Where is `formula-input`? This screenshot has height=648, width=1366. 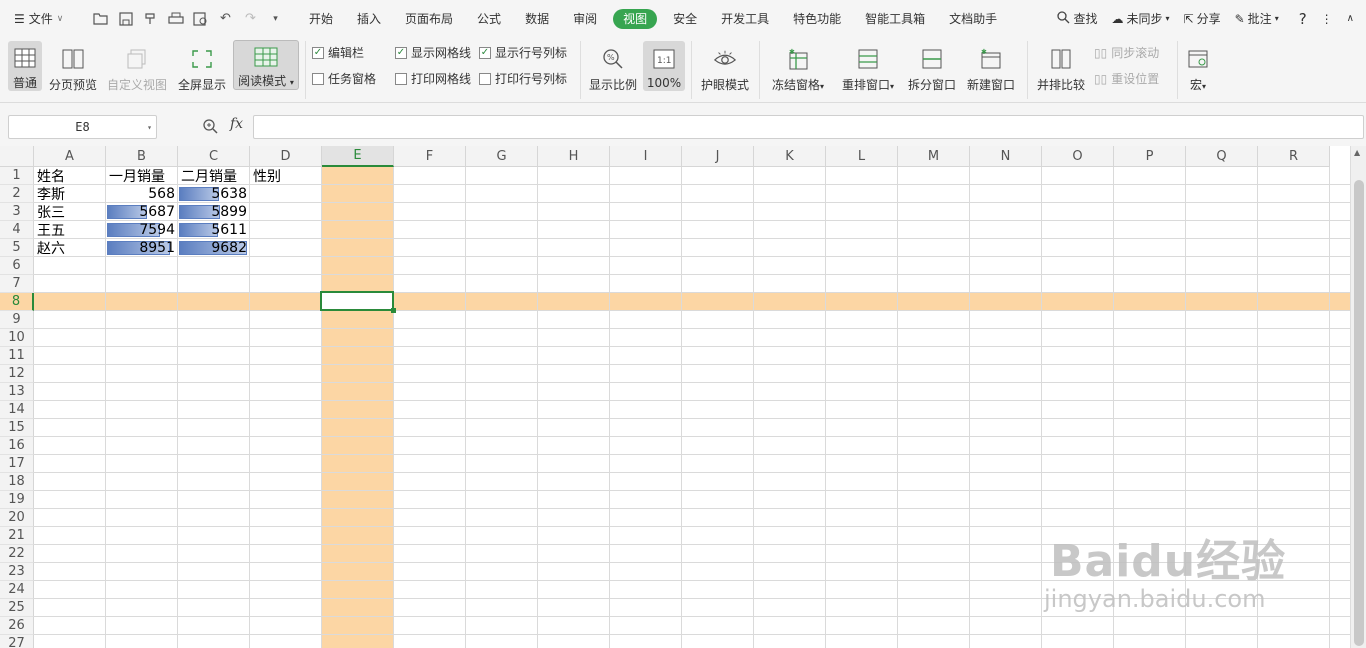 formula-input is located at coordinates (808, 127).